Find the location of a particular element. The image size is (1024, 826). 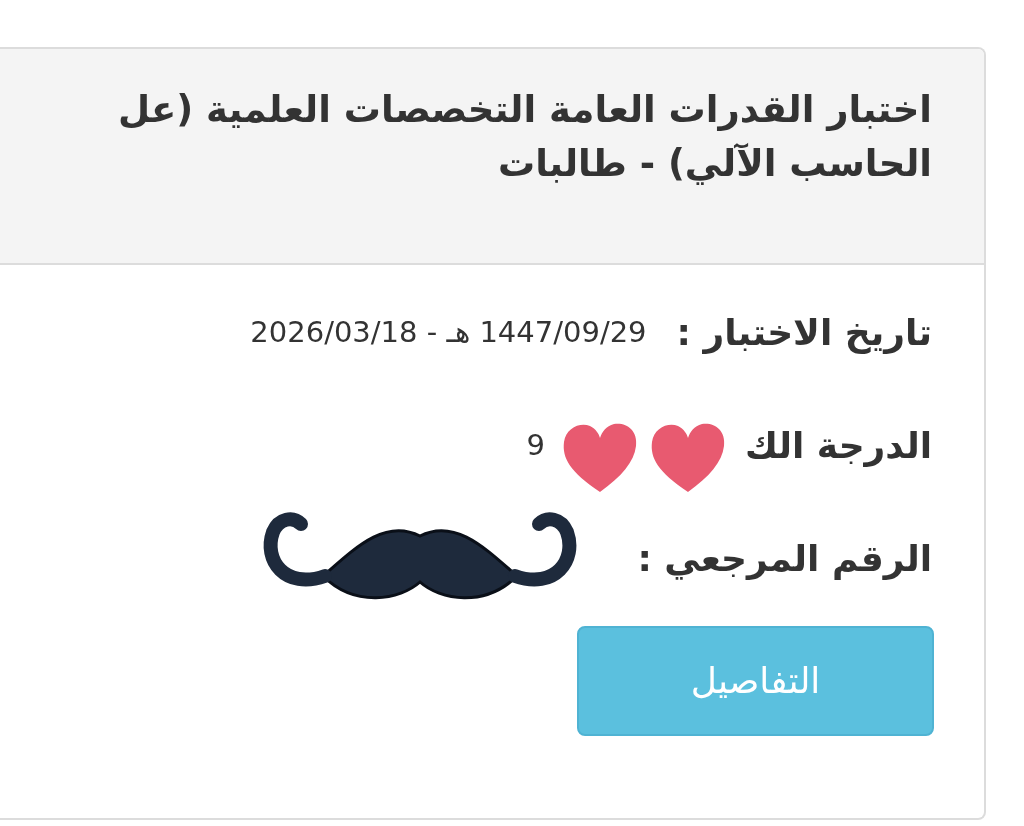

card-title: اختبار القدرات العامة التخصصات العلمية (عل is located at coordinates (524, 110).